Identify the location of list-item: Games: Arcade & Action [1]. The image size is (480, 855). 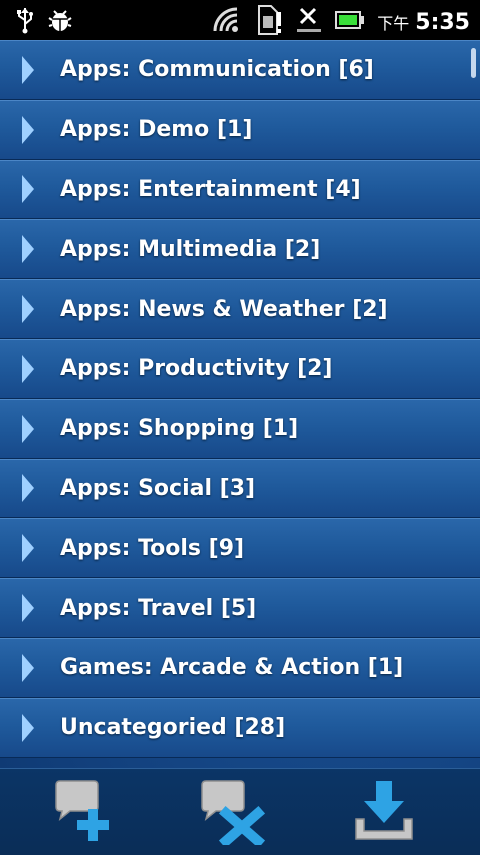
(240, 667).